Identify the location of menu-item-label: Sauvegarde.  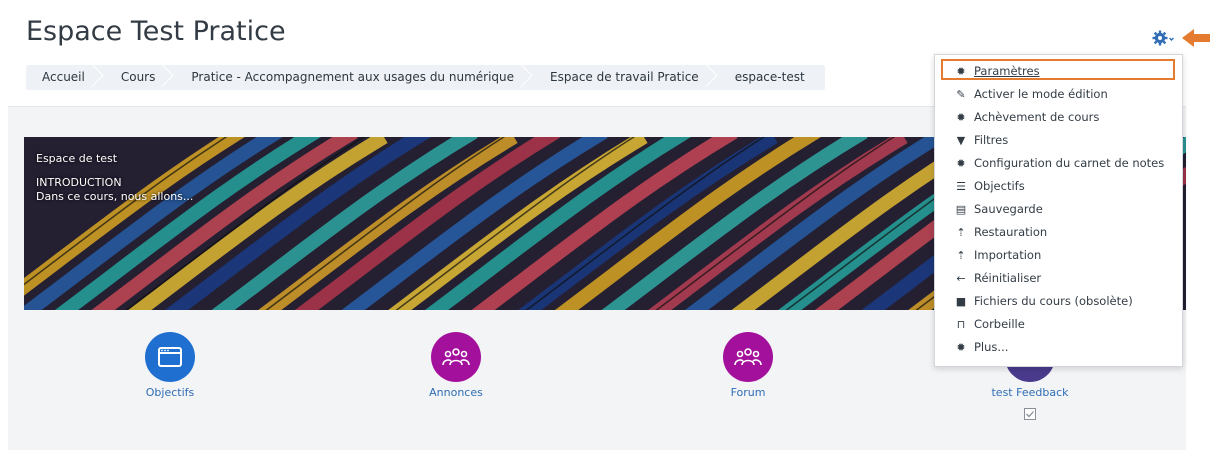
(1008, 209).